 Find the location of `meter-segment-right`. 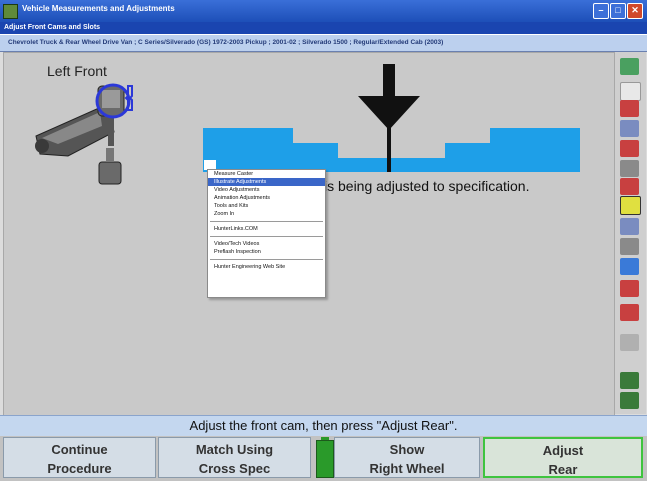

meter-segment-right is located at coordinates (535, 150).